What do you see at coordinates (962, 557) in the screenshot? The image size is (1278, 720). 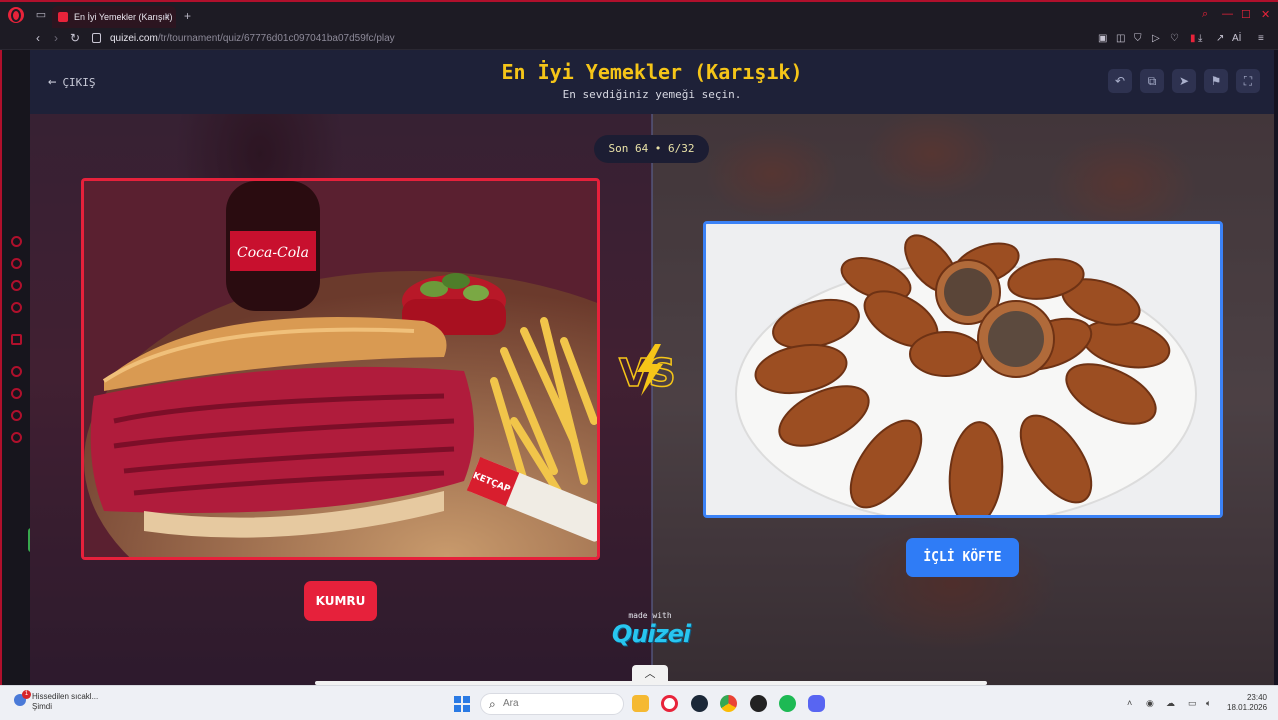 I see `icli-kofte-select-button: İÇLİ KÖFTE` at bounding box center [962, 557].